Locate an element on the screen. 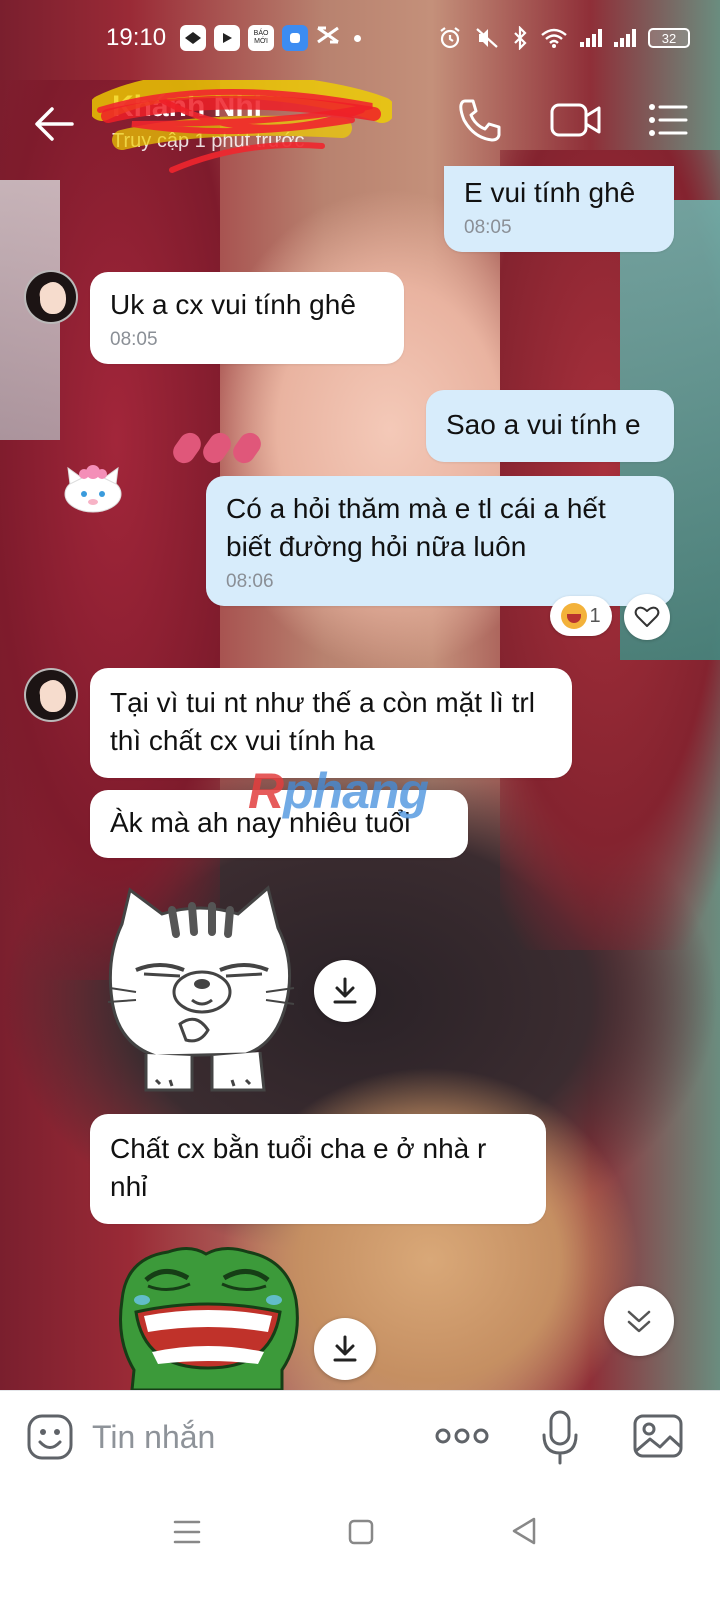 This screenshot has width=720, height=1600. message-text: E vui tính ghê is located at coordinates (550, 192).